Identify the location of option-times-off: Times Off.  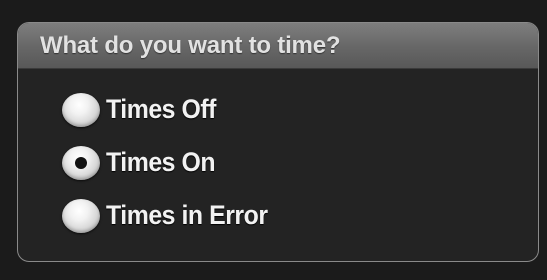
(172, 109).